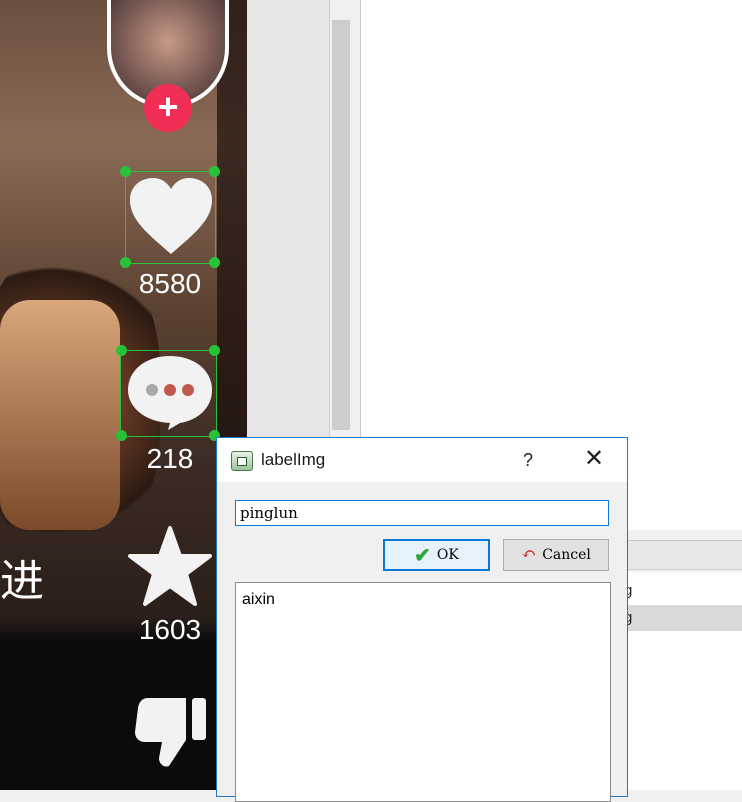 Image resolution: width=742 pixels, height=802 pixels. Describe the element at coordinates (168, 393) in the screenshot. I see `annotation-bbox-comment` at that location.